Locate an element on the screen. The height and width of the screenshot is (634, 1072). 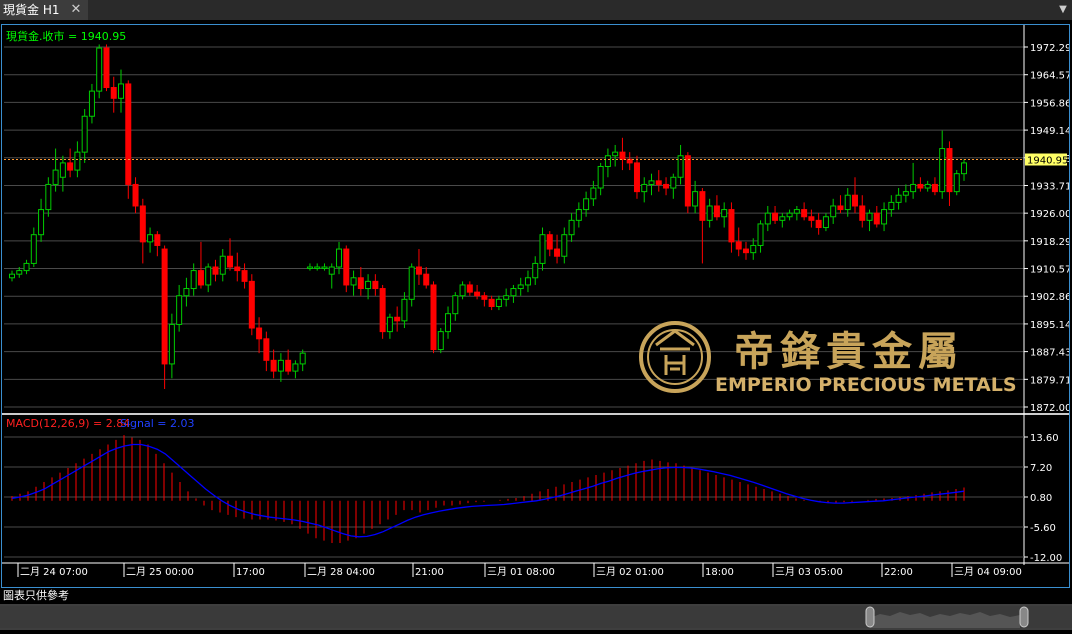
tab-title: 現貨金 H1 is located at coordinates (31, 10).